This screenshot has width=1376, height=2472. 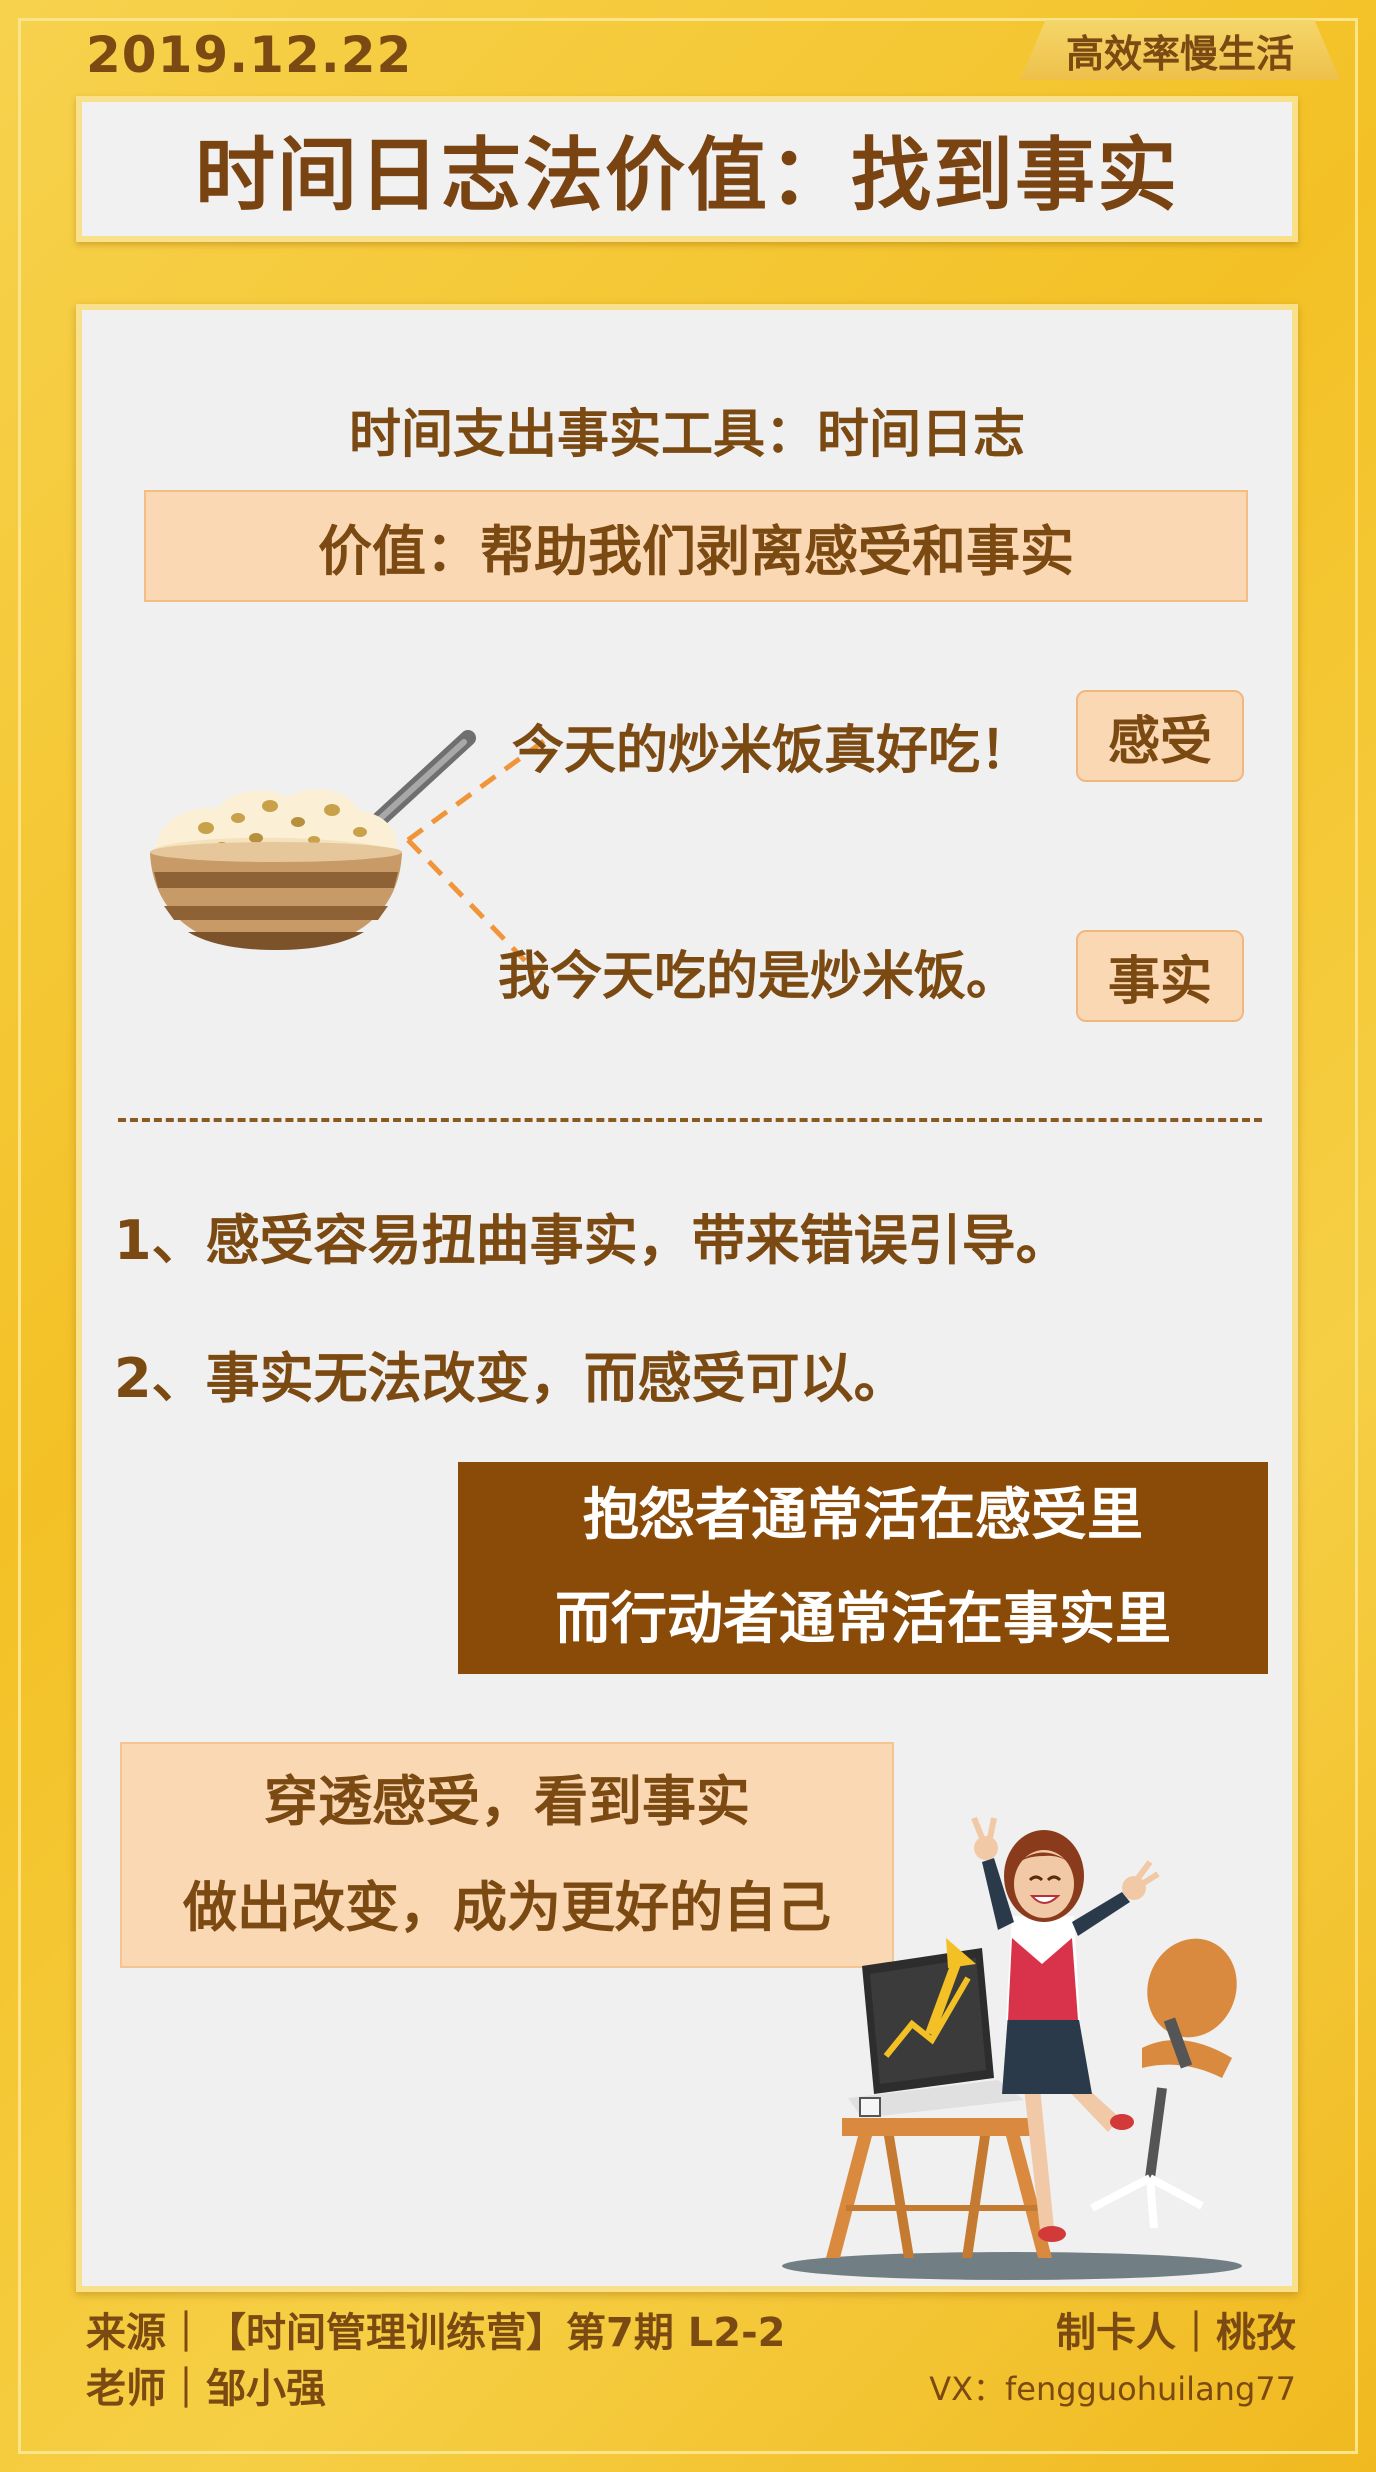 I want to click on woman-celebrating-icon, so click(x=1012, y=2048).